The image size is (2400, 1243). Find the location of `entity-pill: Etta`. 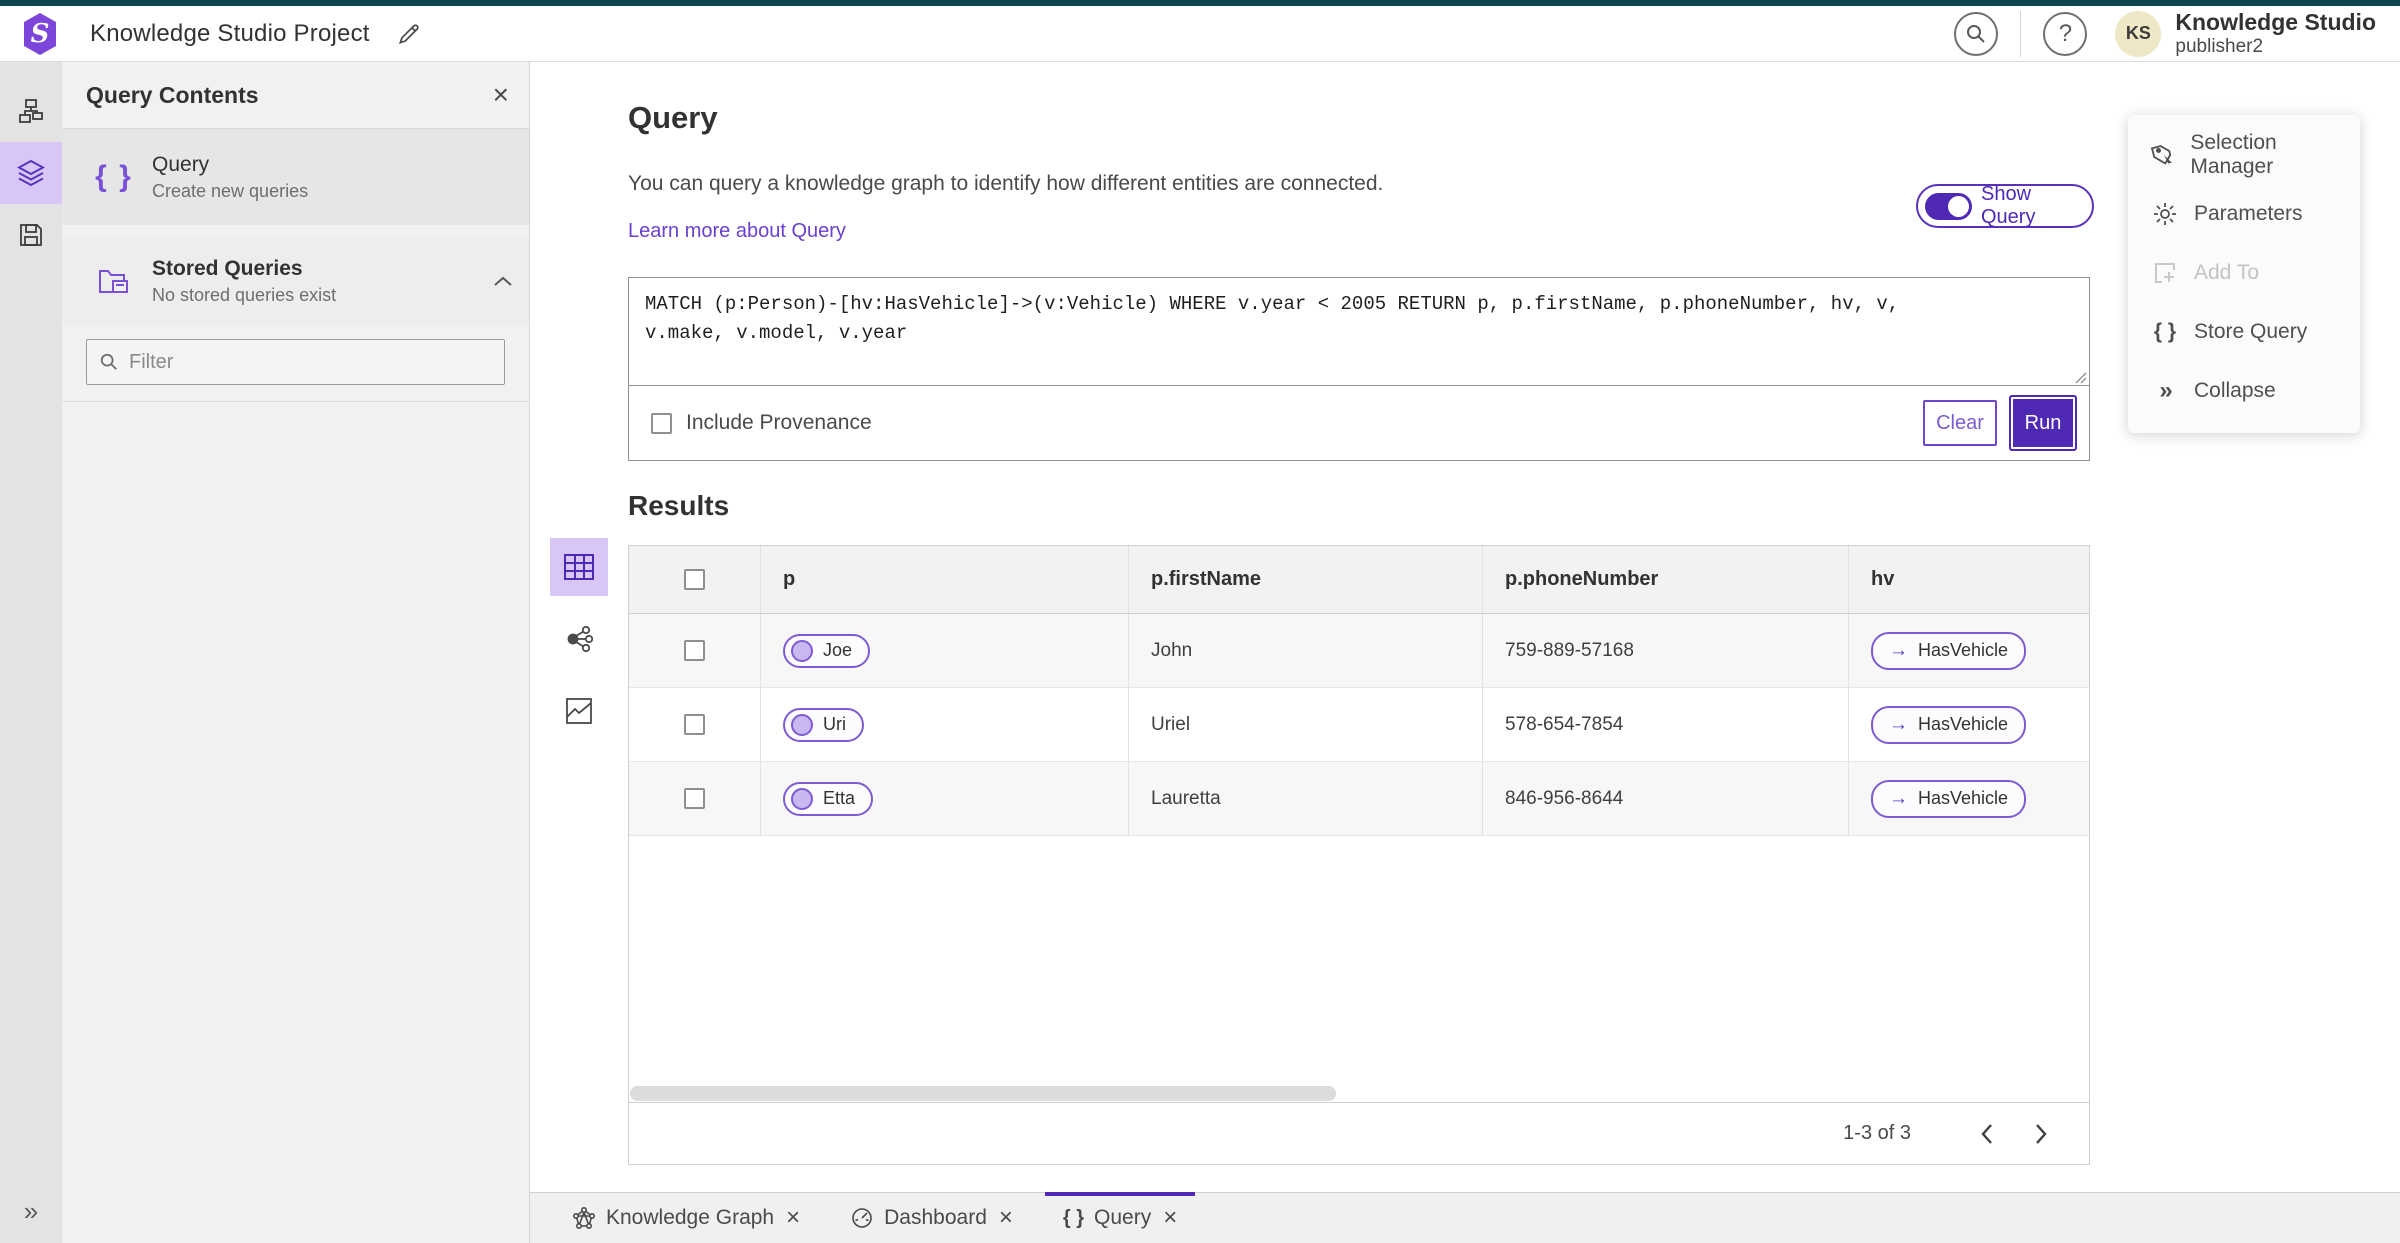

entity-pill: Etta is located at coordinates (828, 798).